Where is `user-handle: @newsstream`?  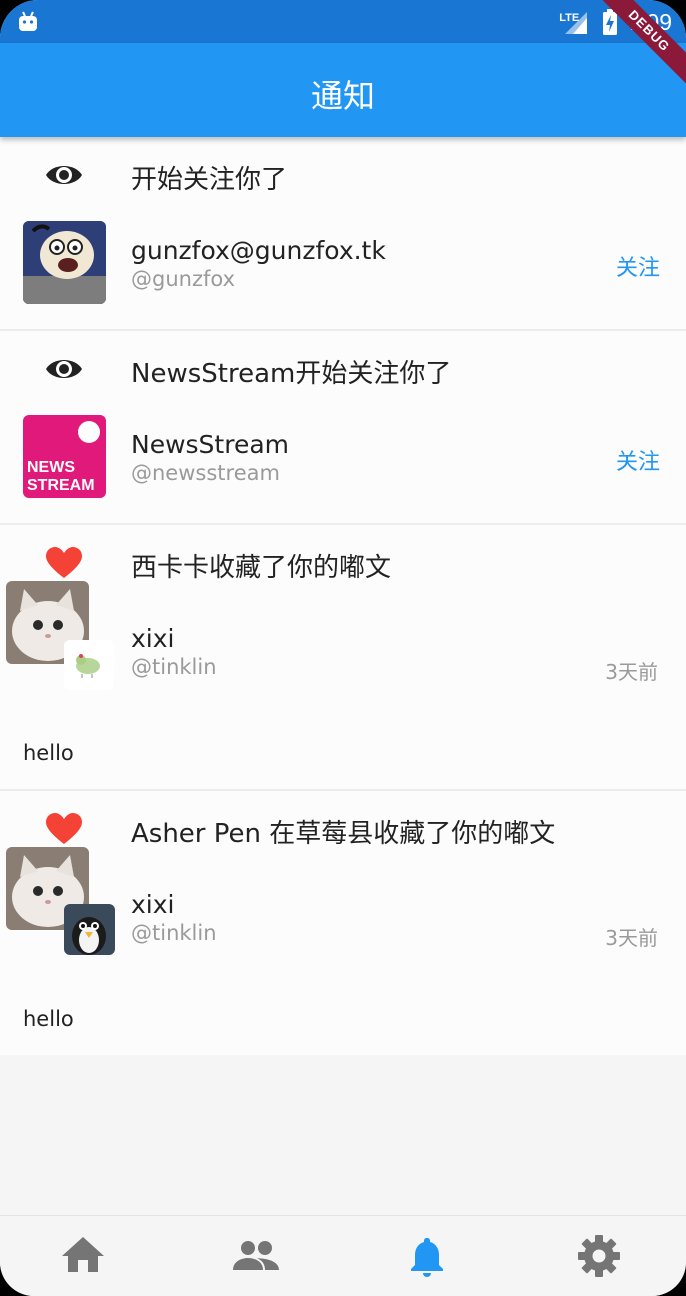 user-handle: @newsstream is located at coordinates (205, 473).